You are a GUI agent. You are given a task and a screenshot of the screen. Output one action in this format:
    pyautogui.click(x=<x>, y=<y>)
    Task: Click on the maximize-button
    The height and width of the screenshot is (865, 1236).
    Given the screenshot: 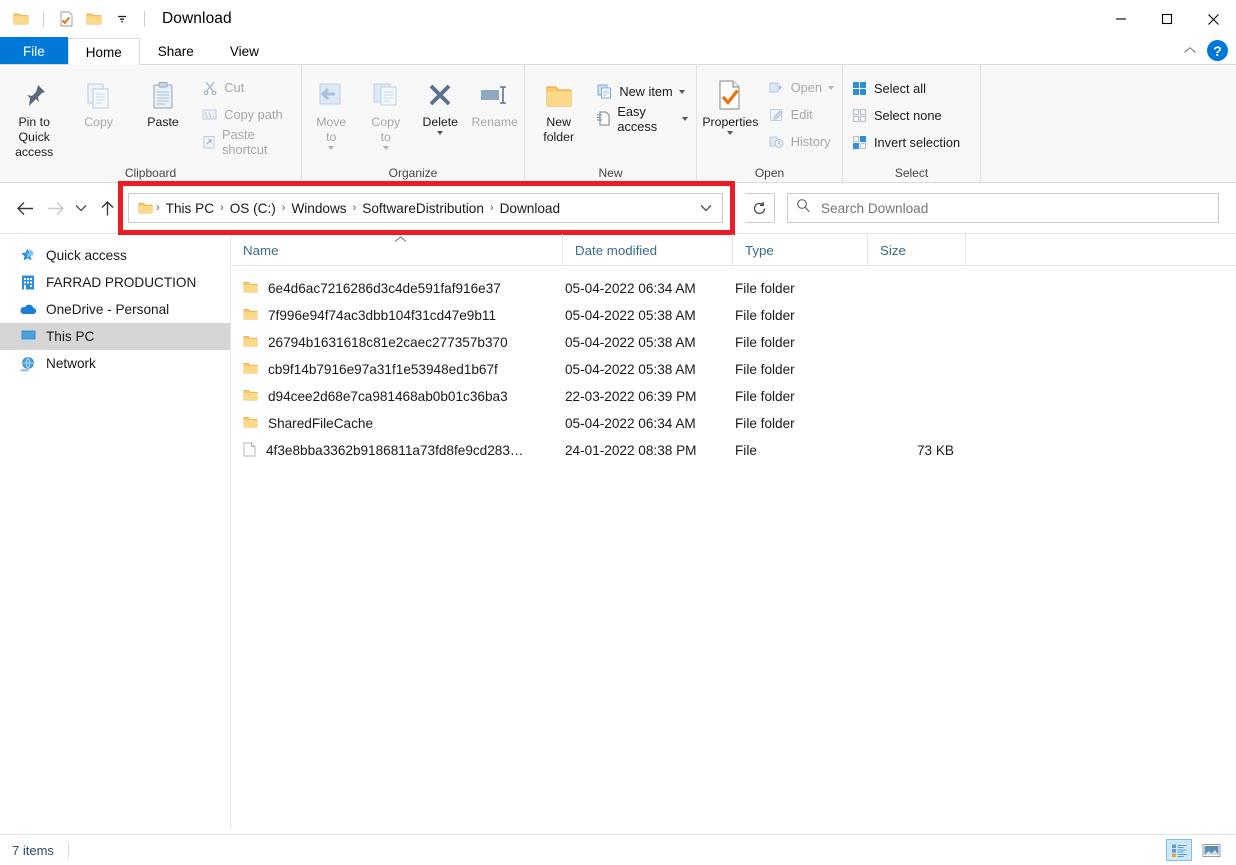 What is the action you would take?
    pyautogui.click(x=1167, y=19)
    